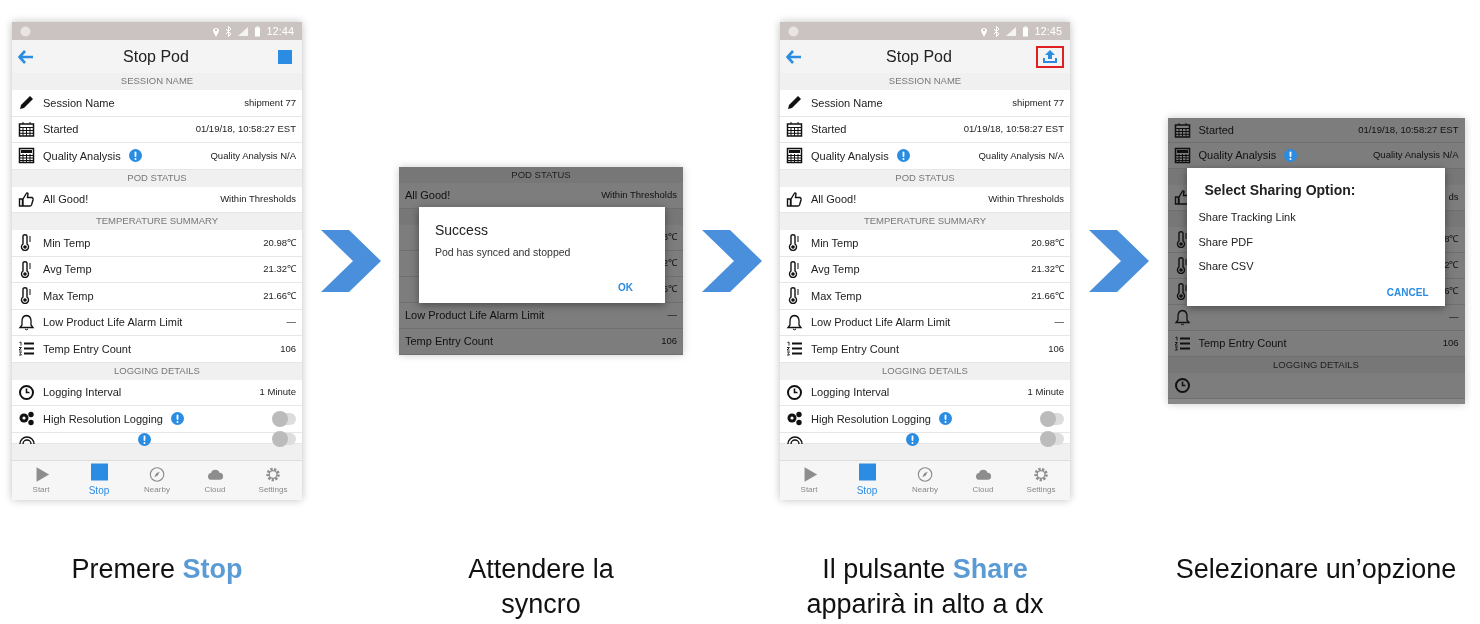 The width and height of the screenshot is (1480, 624). I want to click on dialog-title: Select Sharing Option:, so click(1280, 190).